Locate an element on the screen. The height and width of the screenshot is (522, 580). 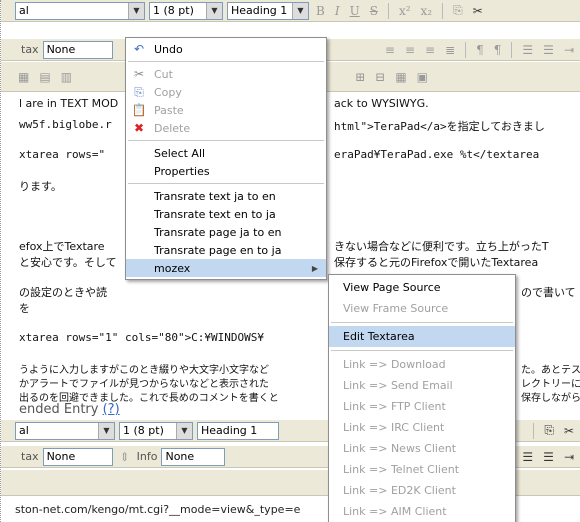
bold-button: B is located at coordinates (320, 11).